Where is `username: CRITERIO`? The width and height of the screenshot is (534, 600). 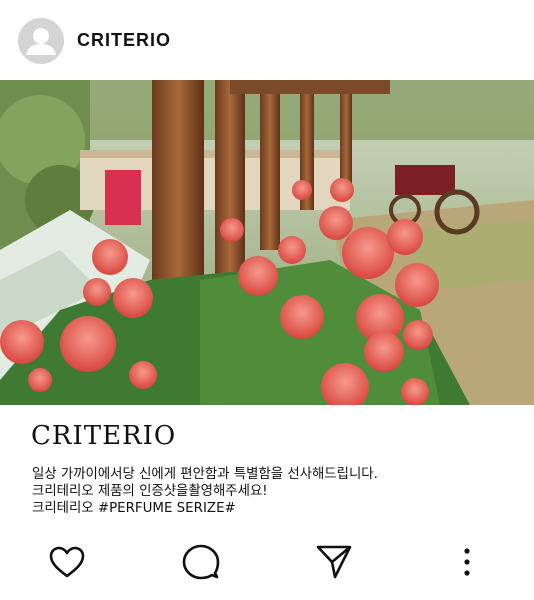 username: CRITERIO is located at coordinates (124, 40).